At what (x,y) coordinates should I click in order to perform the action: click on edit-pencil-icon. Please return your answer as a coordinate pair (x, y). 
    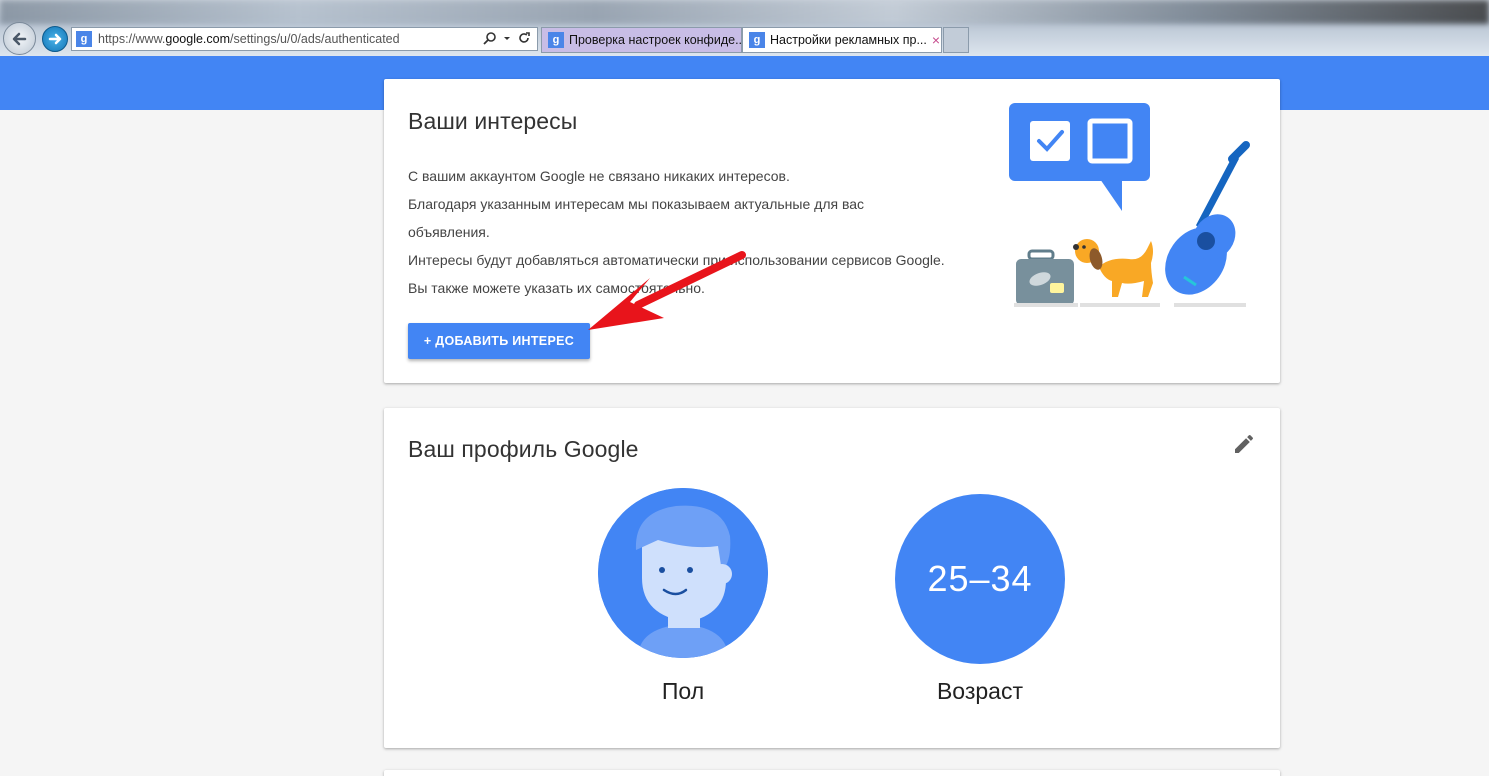
    Looking at the image, I should click on (1244, 444).